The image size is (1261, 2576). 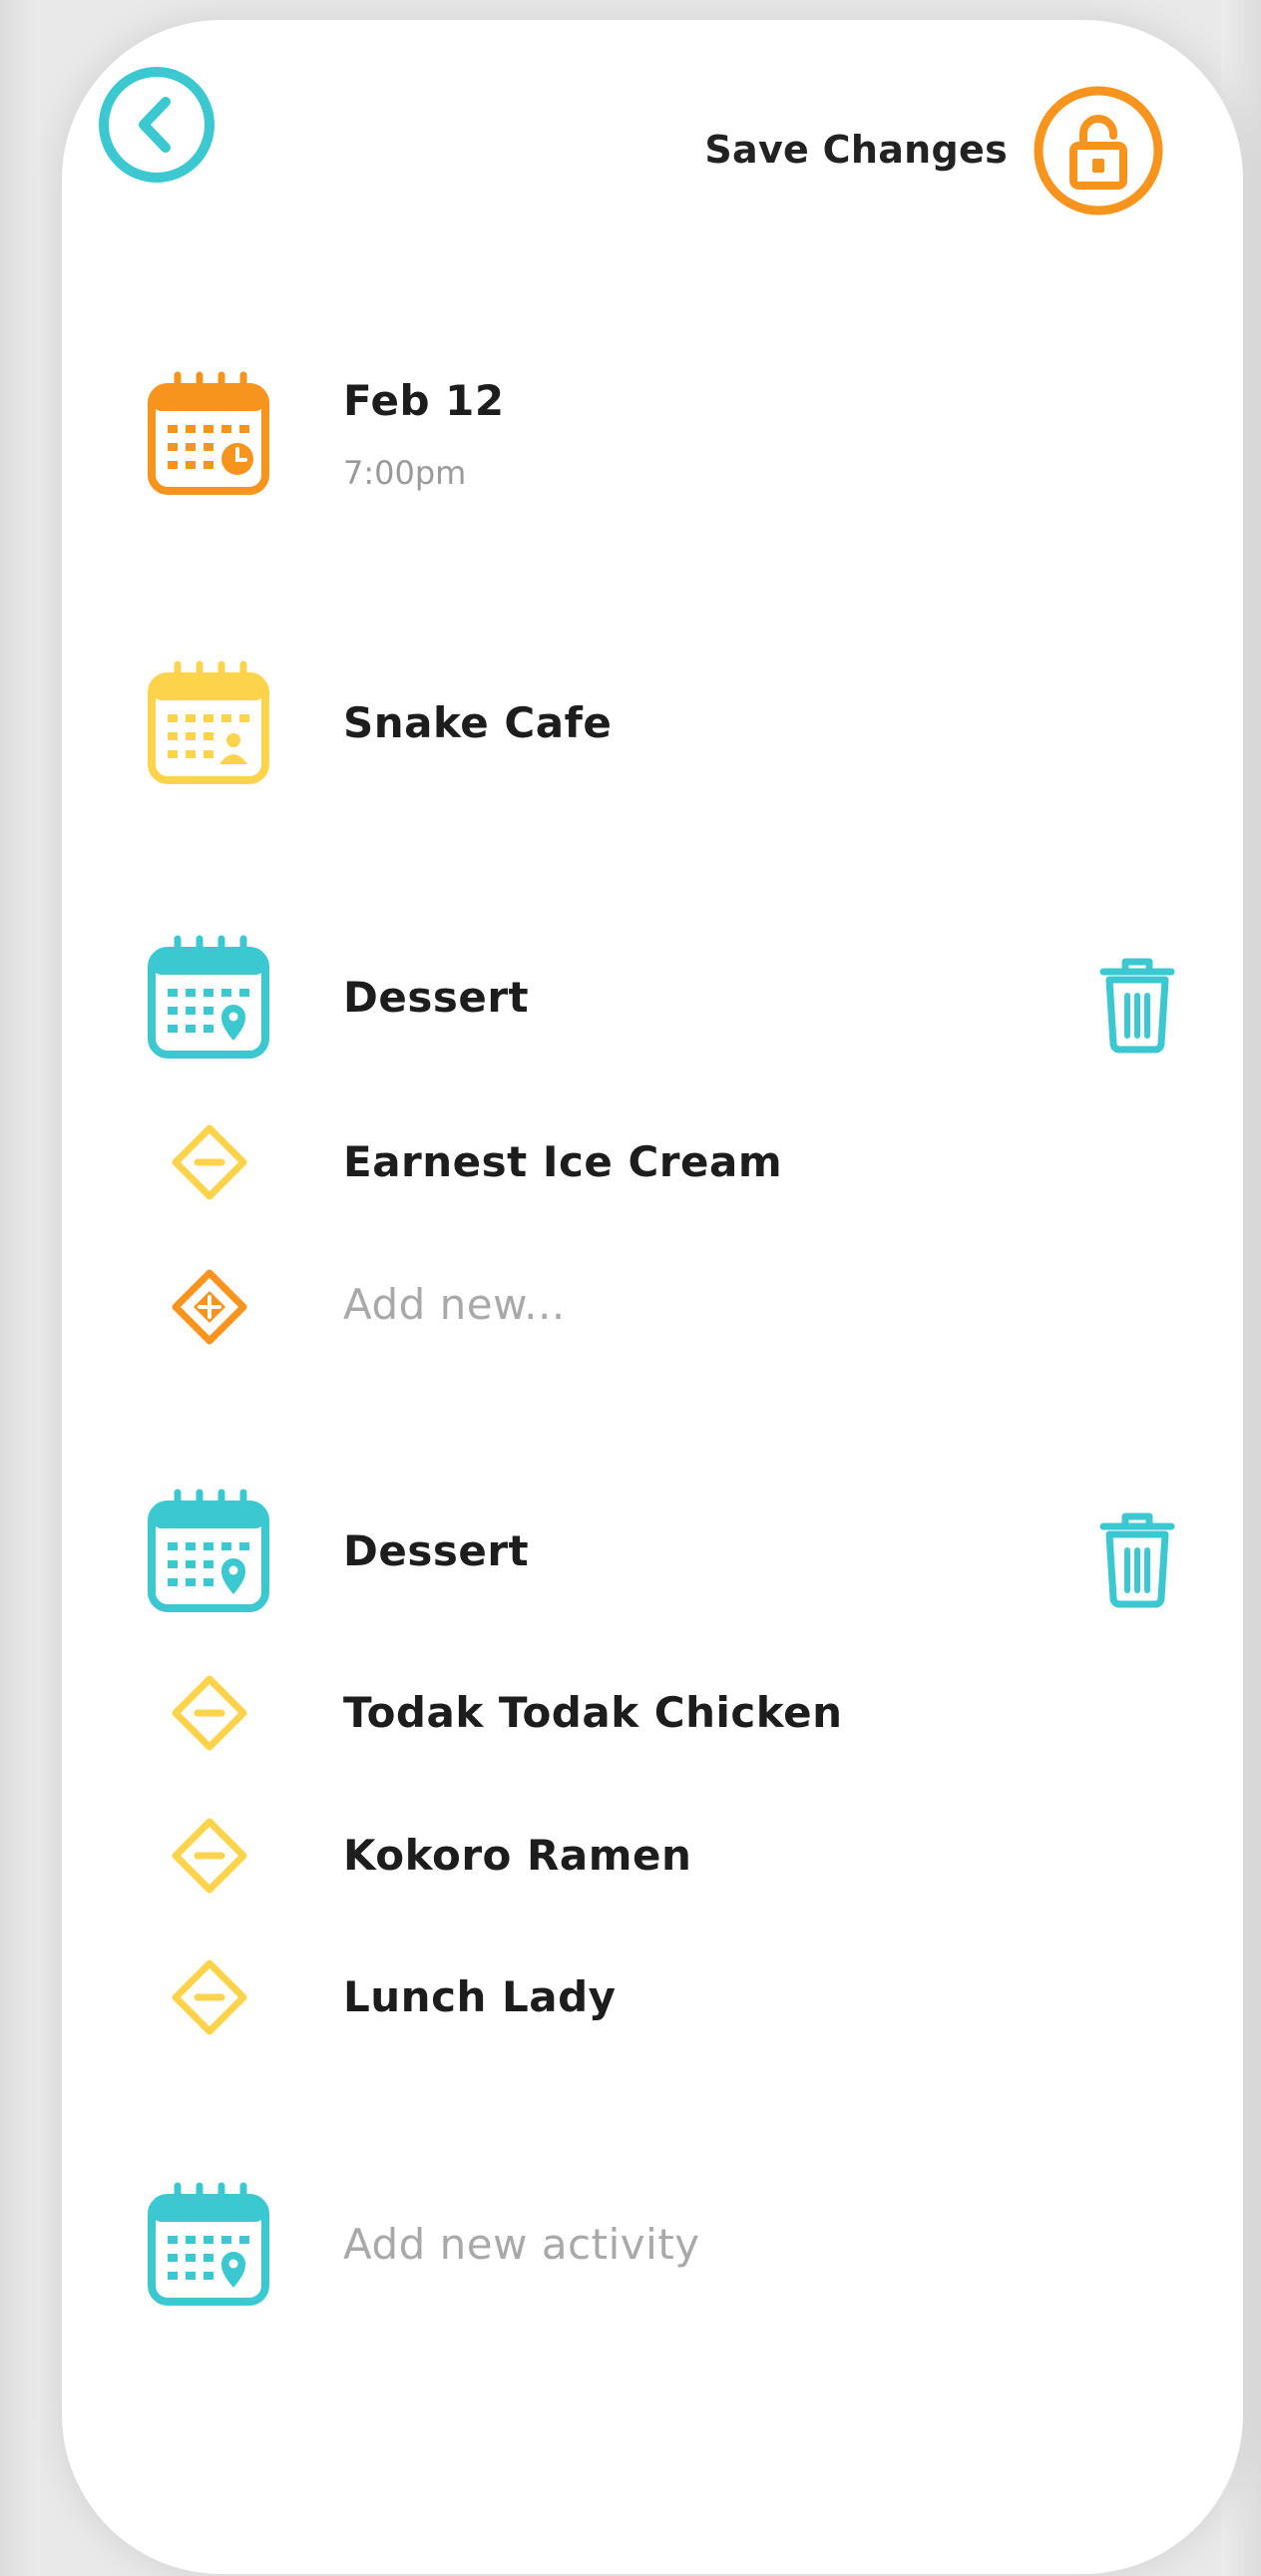 I want to click on list-item: Lunch Lady, so click(x=480, y=1997).